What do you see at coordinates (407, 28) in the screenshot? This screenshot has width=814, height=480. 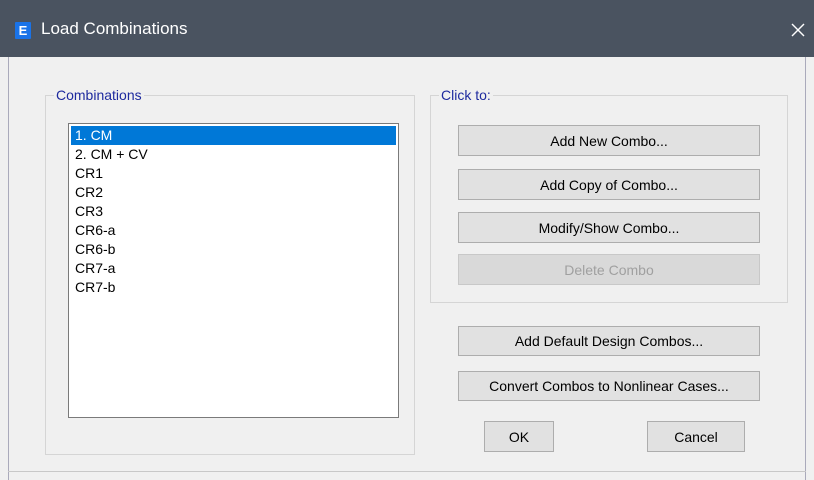 I see `title-bar: E Load Combinations` at bounding box center [407, 28].